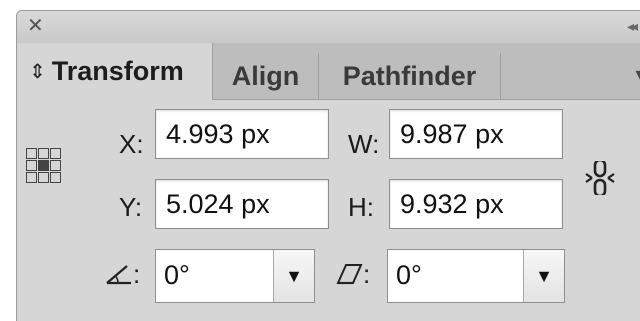  Describe the element at coordinates (35, 26) in the screenshot. I see `close-icon: ✕` at that location.